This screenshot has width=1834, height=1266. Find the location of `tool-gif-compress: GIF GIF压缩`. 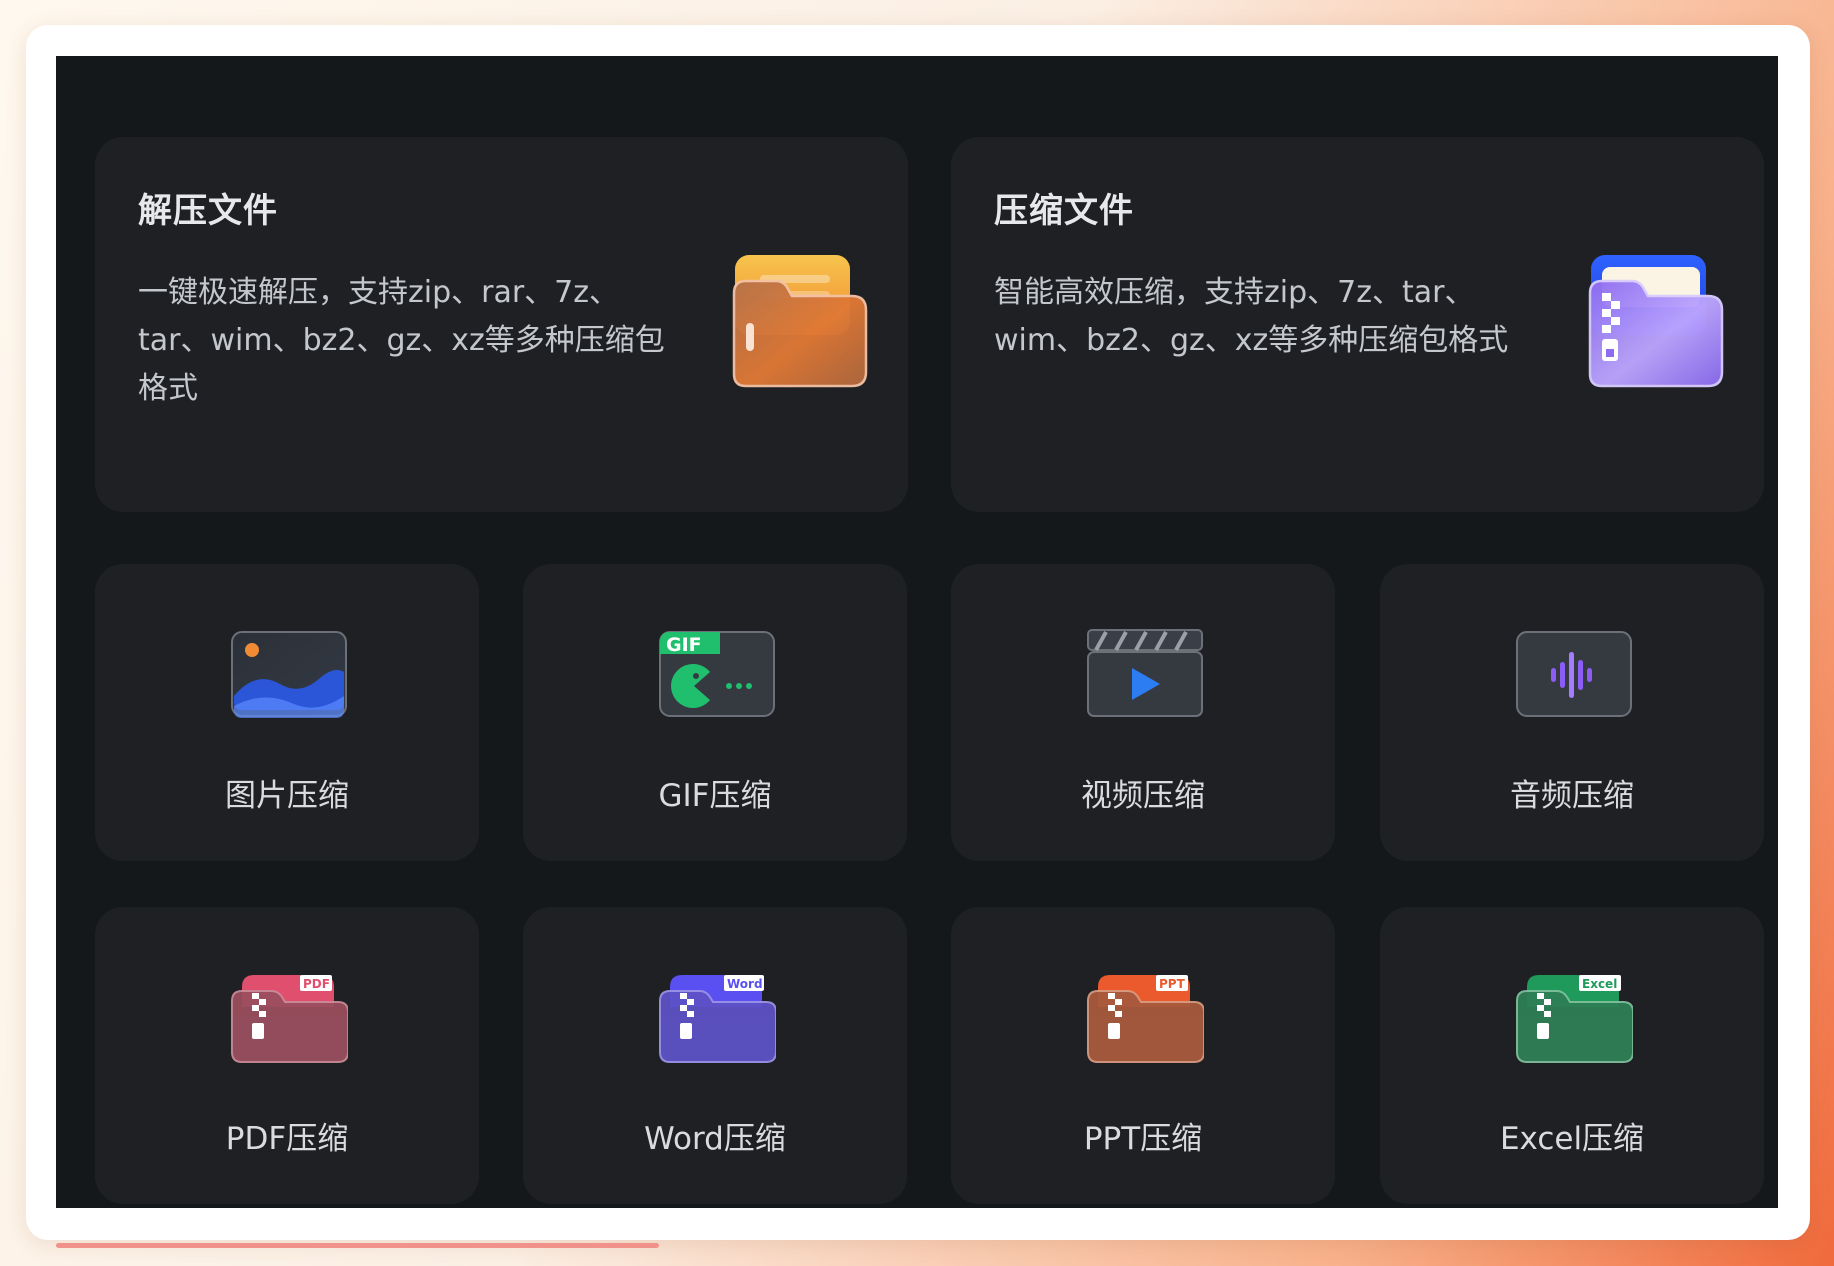

tool-gif-compress: GIF GIF压缩 is located at coordinates (715, 712).